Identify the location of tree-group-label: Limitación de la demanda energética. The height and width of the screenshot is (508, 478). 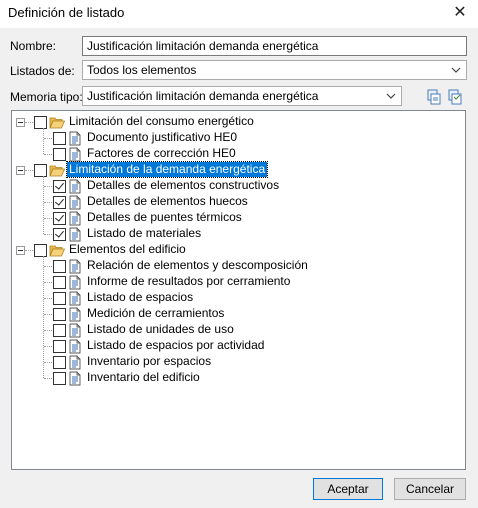
(167, 169).